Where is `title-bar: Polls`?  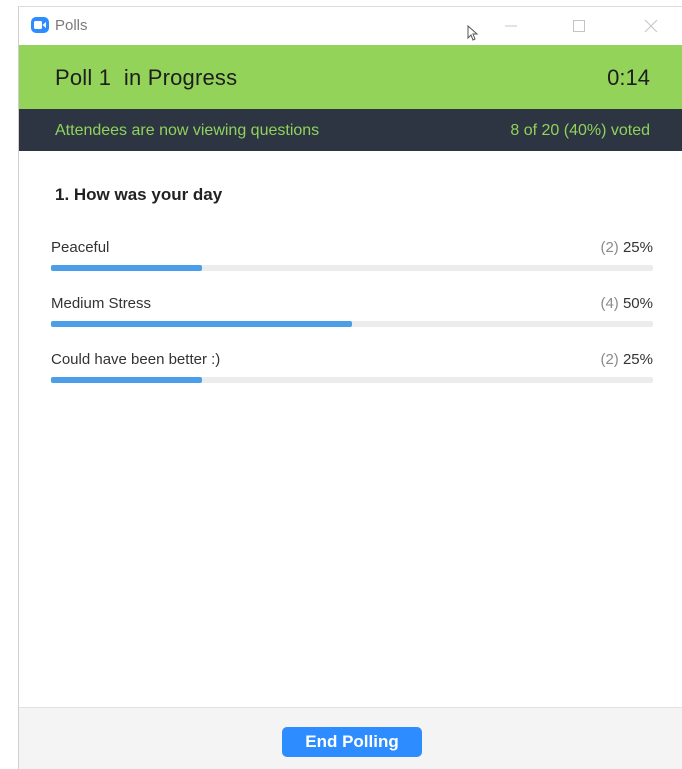 title-bar: Polls is located at coordinates (350, 26).